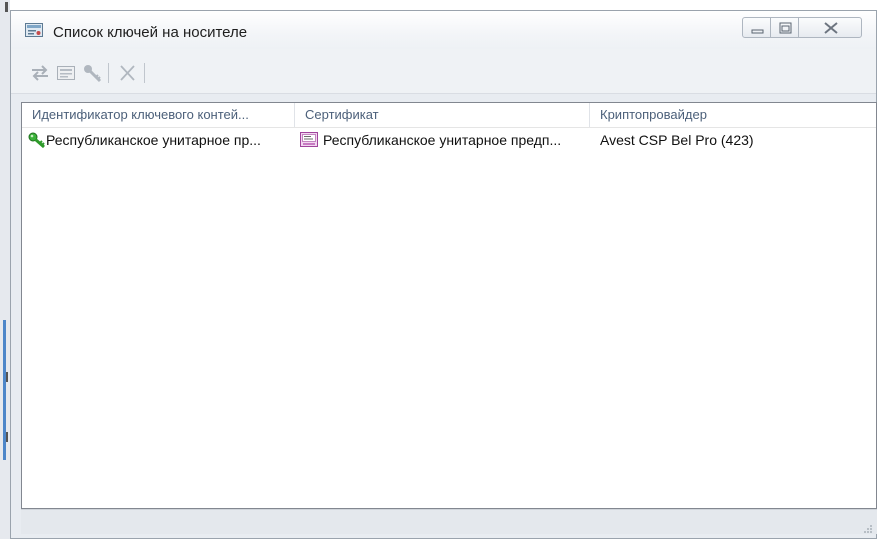 The image size is (877, 539). I want to click on maximize-button, so click(784, 27).